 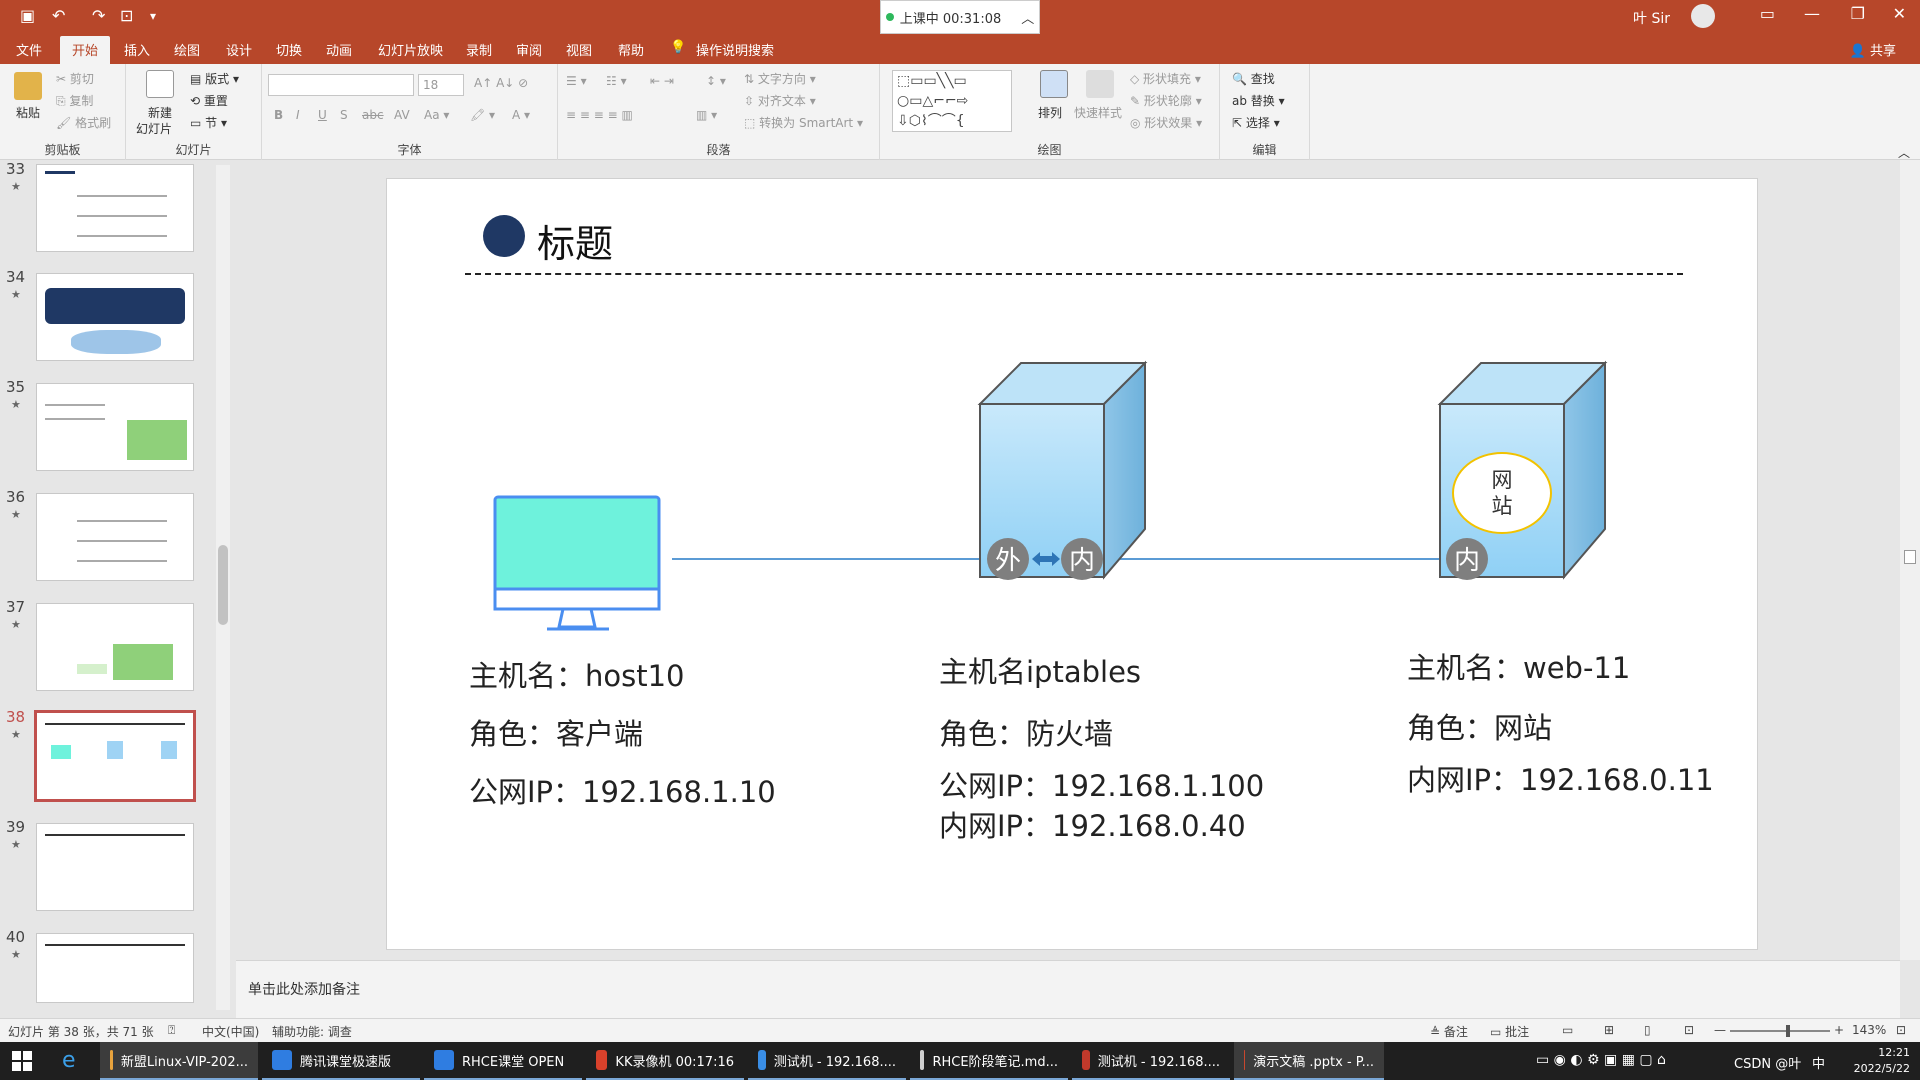 I want to click on copy-button: ⎘ 复制, so click(x=74, y=100).